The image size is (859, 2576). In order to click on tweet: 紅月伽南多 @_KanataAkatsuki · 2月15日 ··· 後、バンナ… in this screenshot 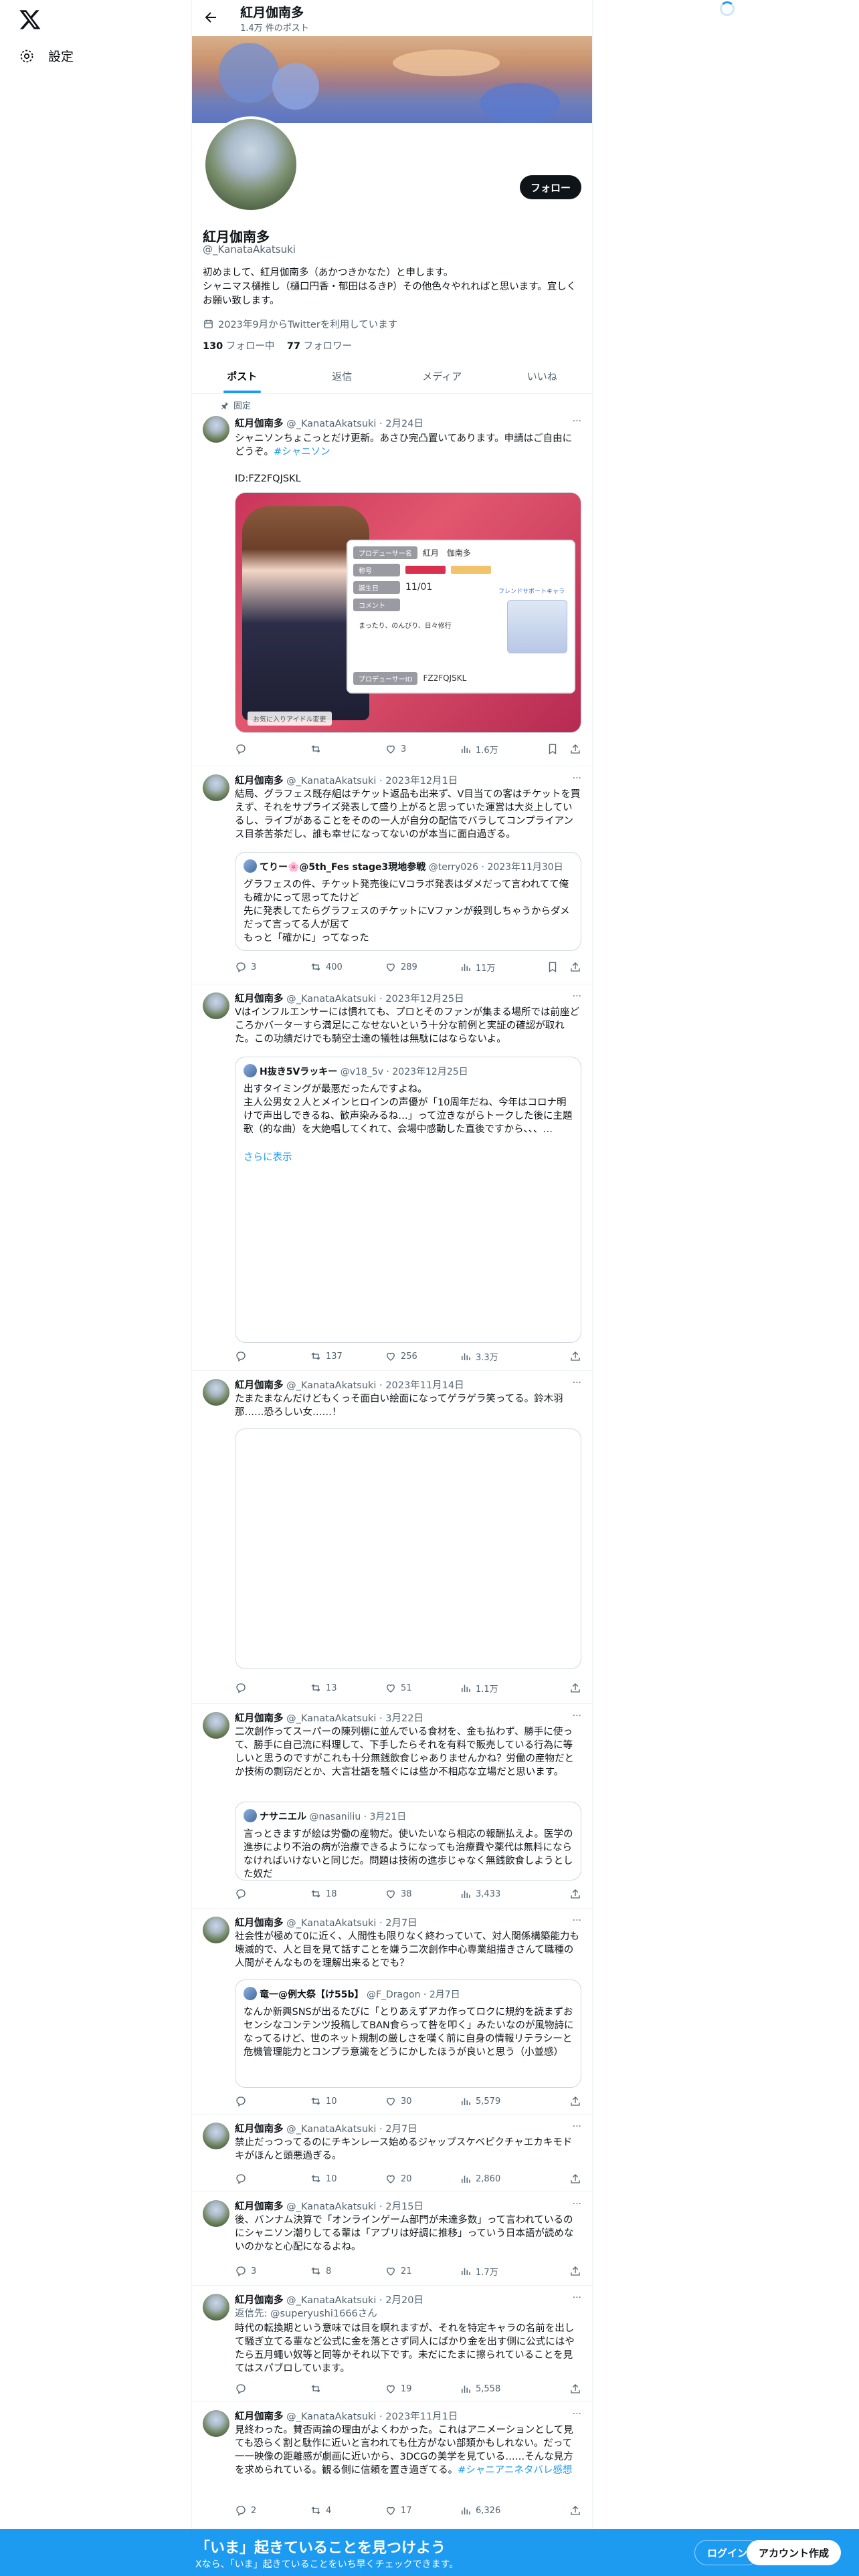, I will do `click(392, 2239)`.